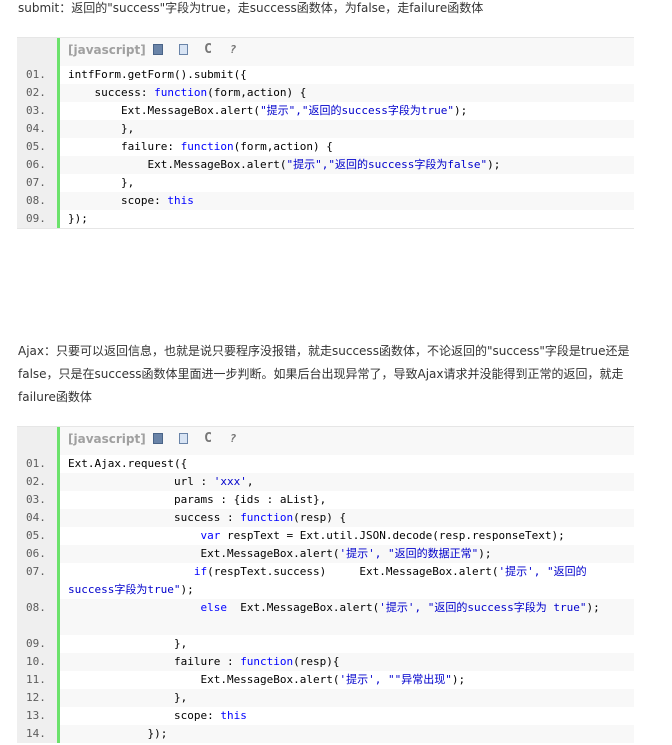  What do you see at coordinates (357, 110) in the screenshot?
I see `code-string: "提示","返回的success字段为true"` at bounding box center [357, 110].